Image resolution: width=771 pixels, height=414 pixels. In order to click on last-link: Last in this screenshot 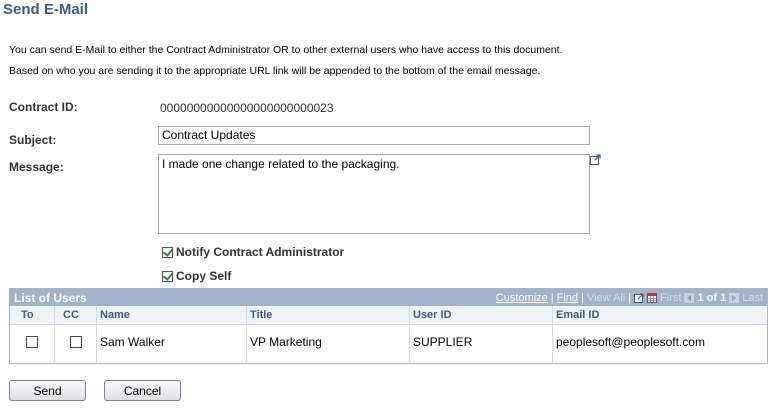, I will do `click(752, 298)`.